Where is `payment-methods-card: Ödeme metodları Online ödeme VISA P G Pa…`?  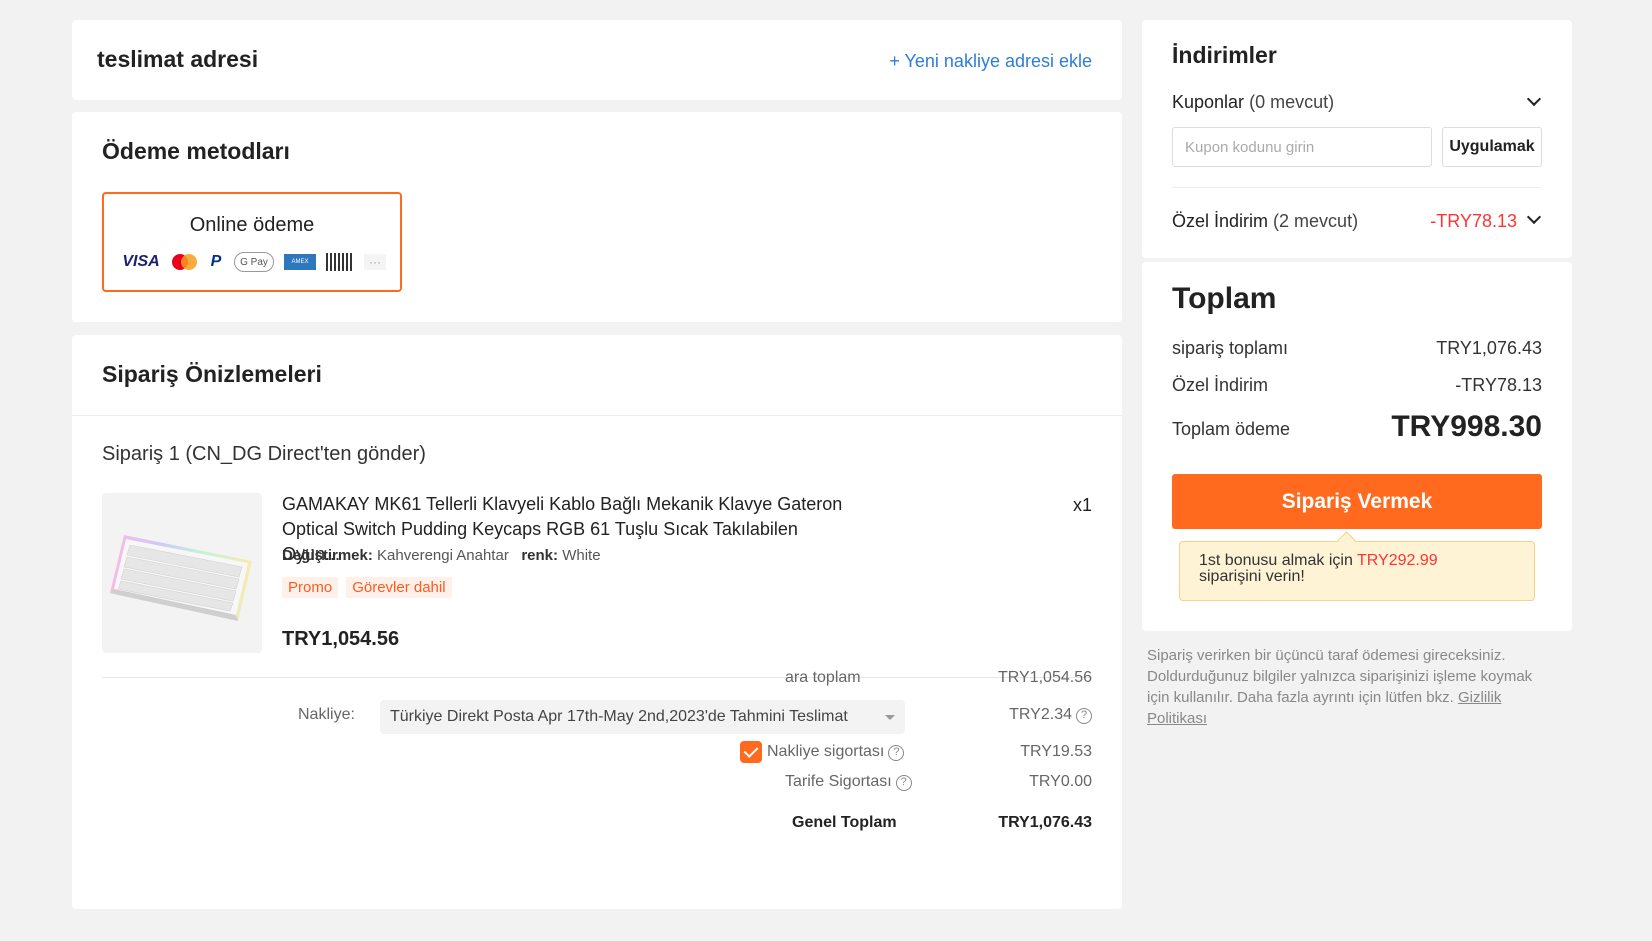 payment-methods-card: Ödeme metodları Online ödeme VISA P G Pa… is located at coordinates (597, 217).